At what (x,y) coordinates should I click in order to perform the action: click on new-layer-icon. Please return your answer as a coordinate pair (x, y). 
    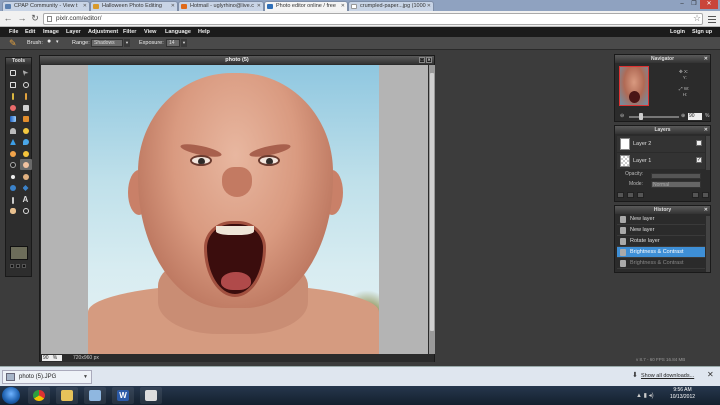
    Looking at the image, I should click on (695, 195).